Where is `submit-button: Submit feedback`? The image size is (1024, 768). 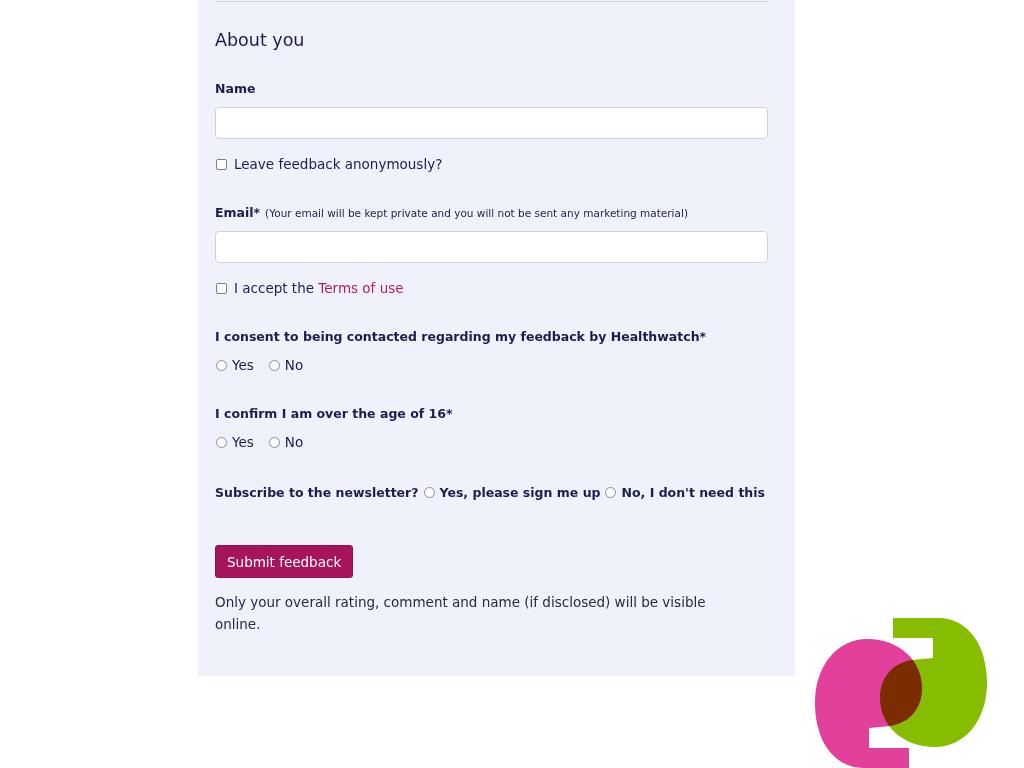 submit-button: Submit feedback is located at coordinates (284, 561).